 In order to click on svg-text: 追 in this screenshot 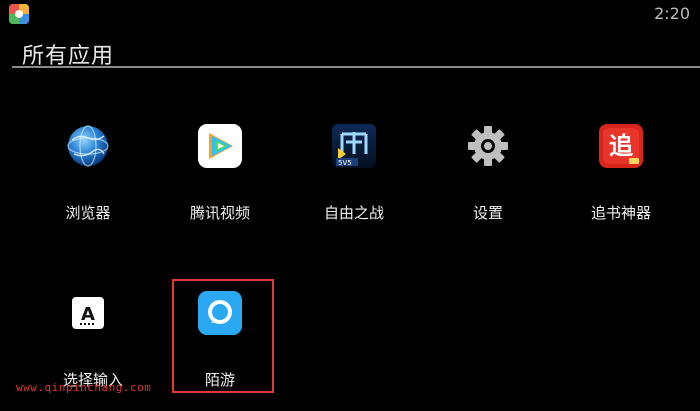, I will do `click(621, 146)`.